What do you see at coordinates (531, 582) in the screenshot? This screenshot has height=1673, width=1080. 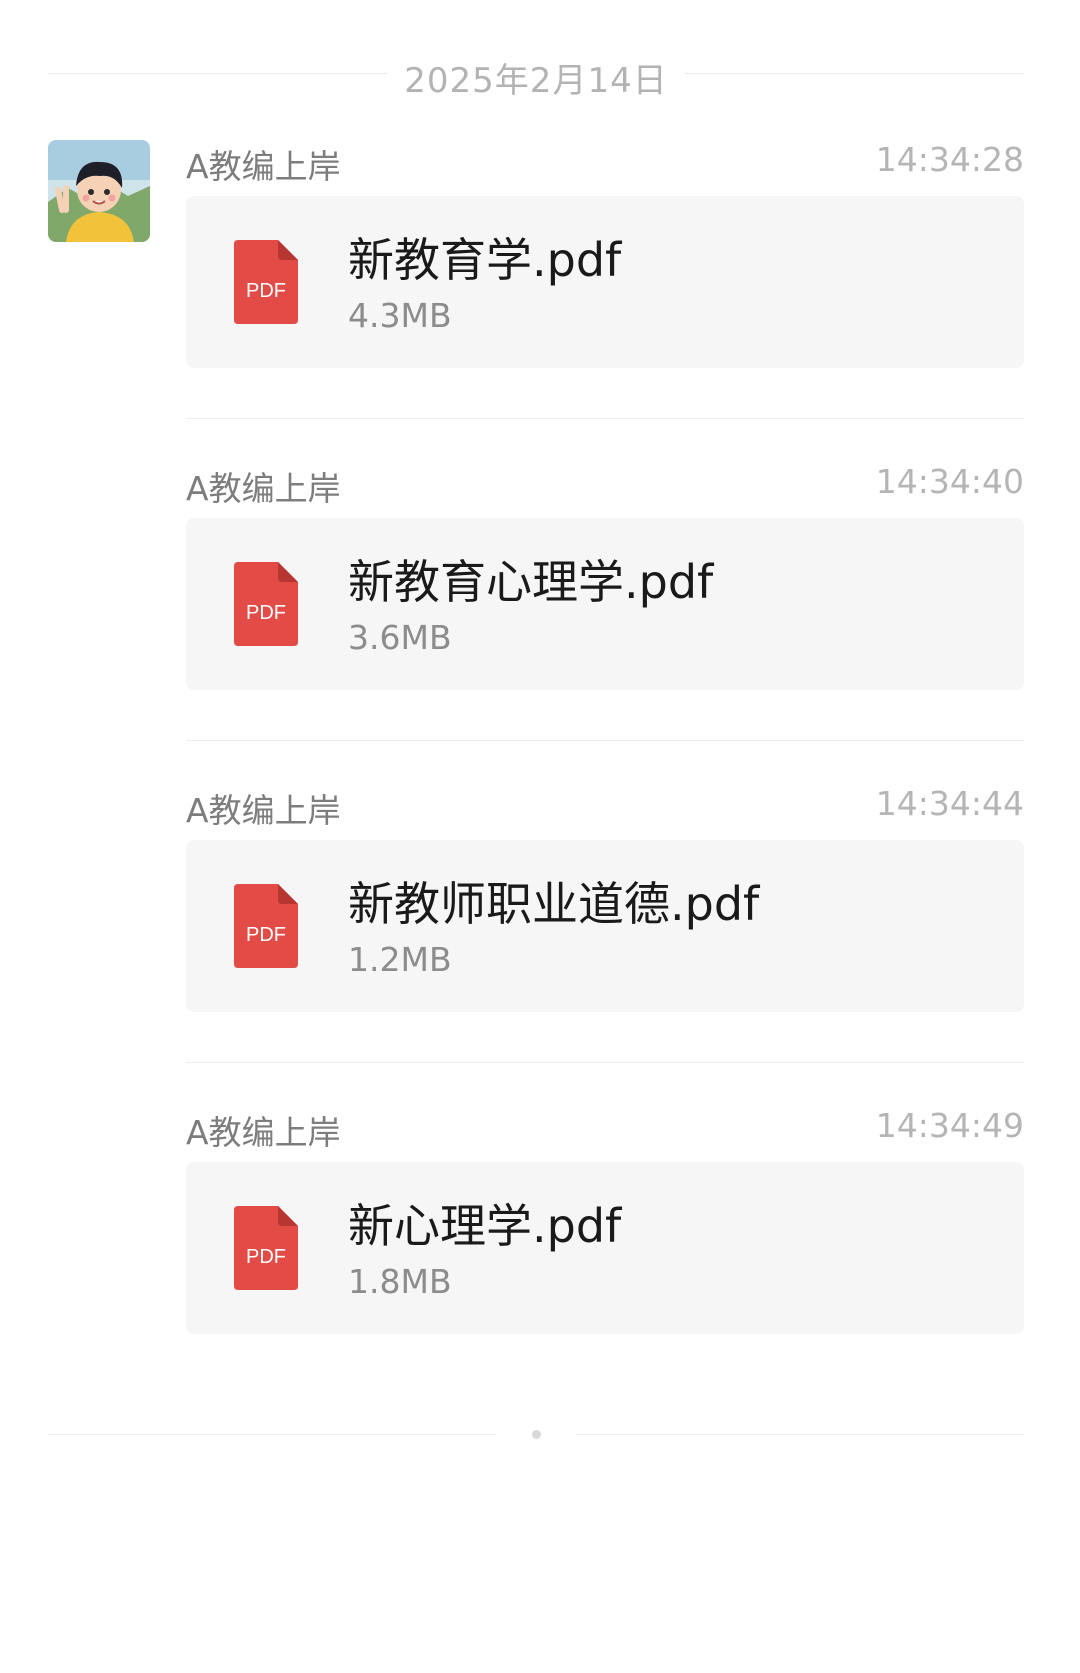 I see `file-name: 新教育心理学.pdf` at bounding box center [531, 582].